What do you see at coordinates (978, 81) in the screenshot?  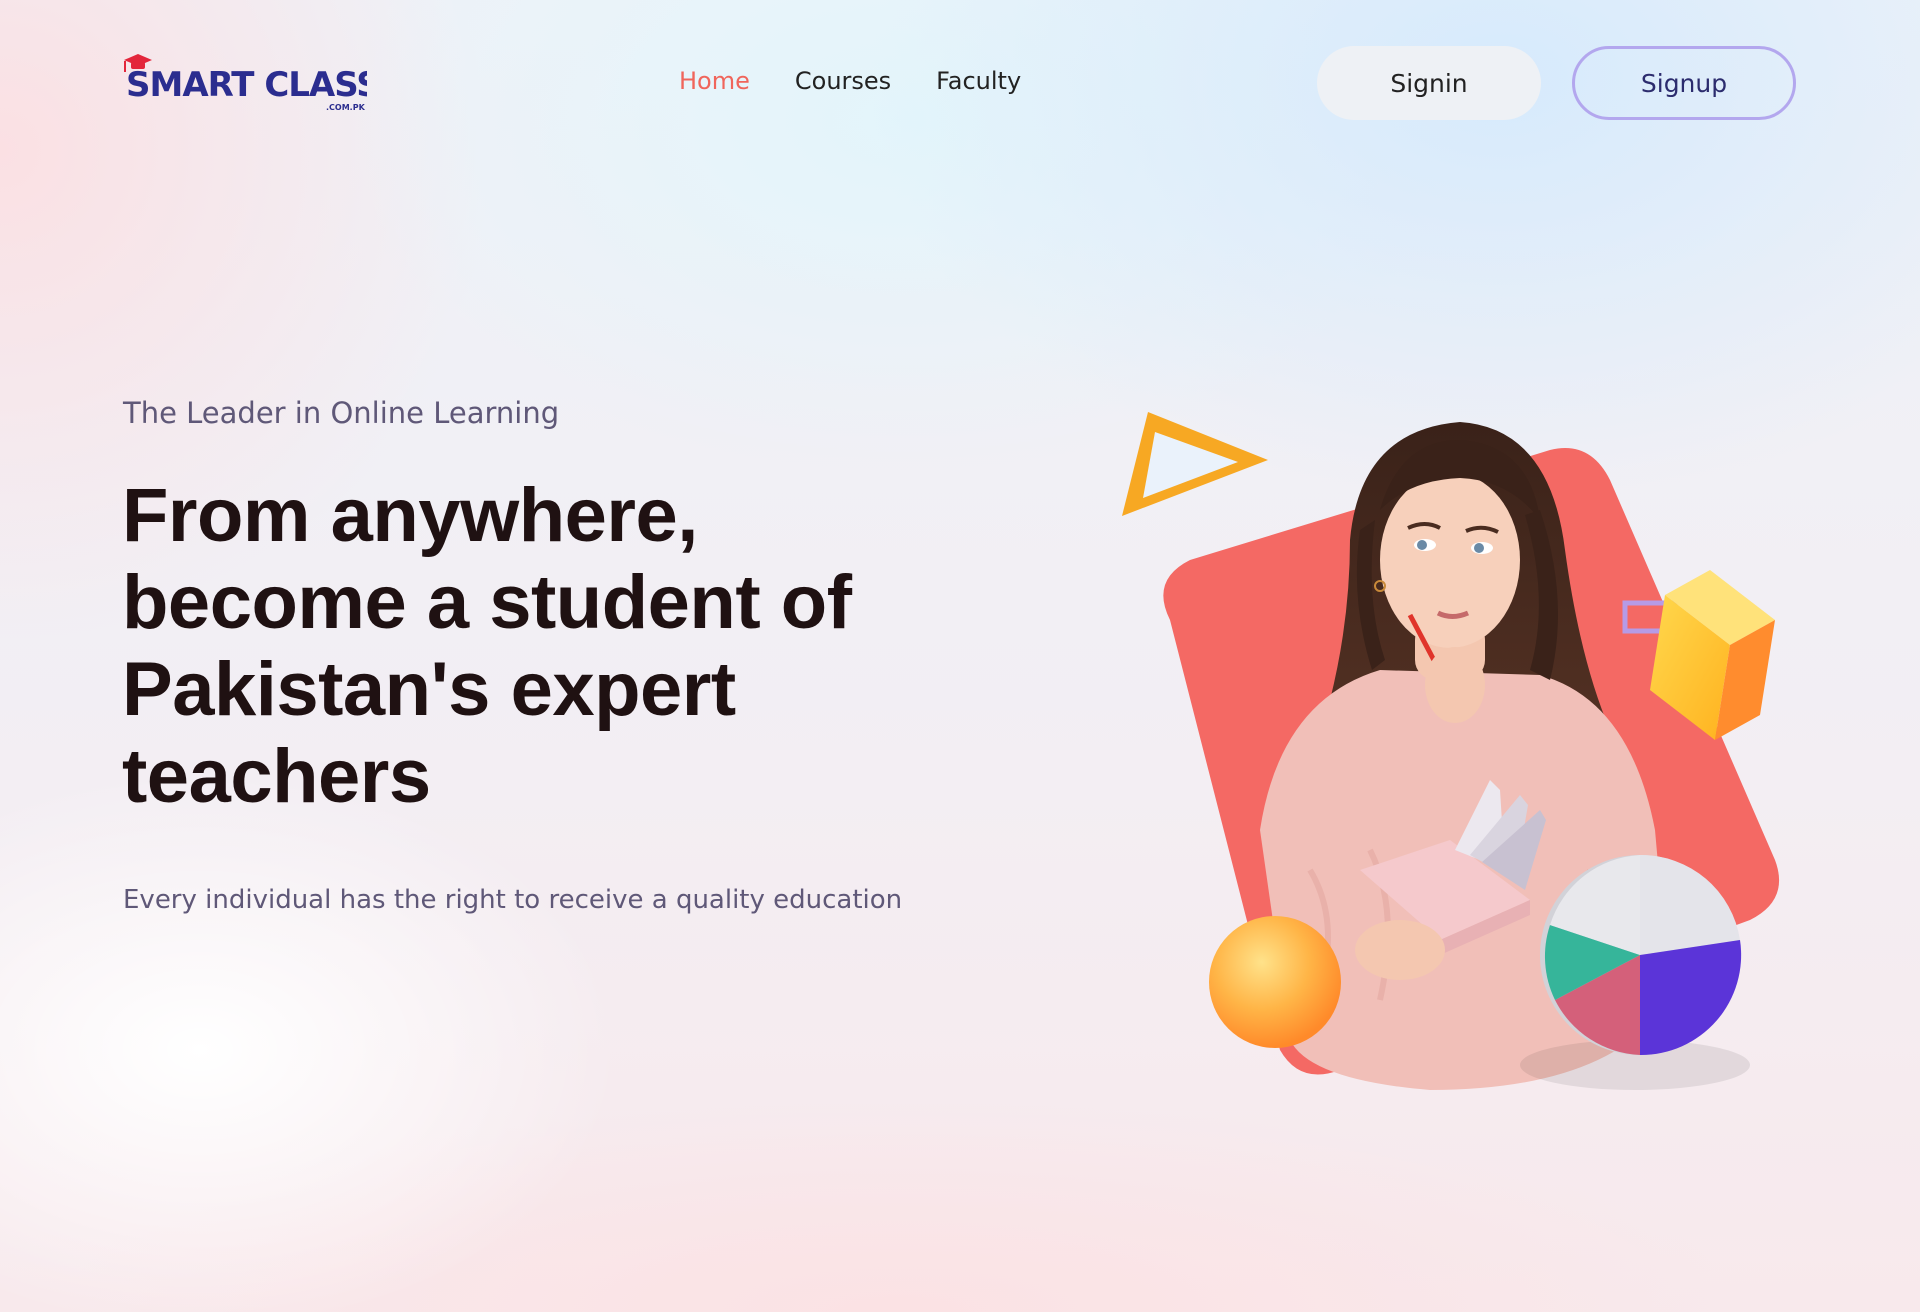 I see `nav-faculty: Faculty` at bounding box center [978, 81].